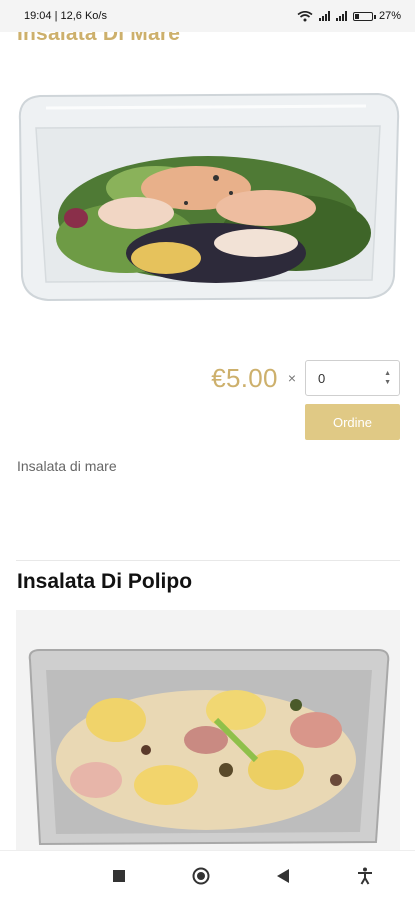  I want to click on order-button: Ordine, so click(352, 422).